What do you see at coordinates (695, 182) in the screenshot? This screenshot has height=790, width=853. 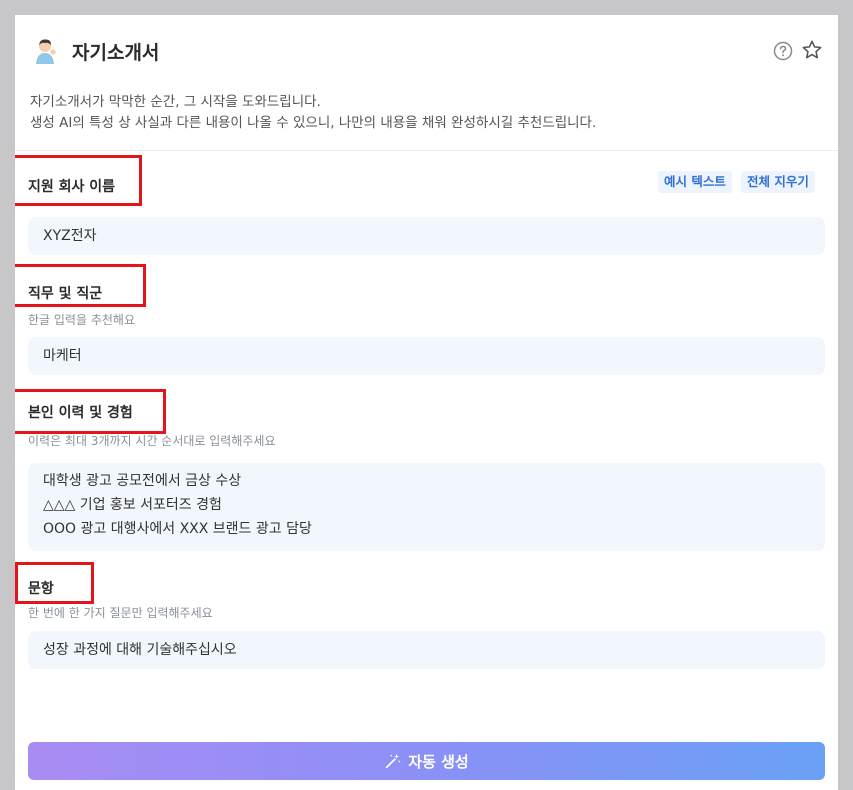 I see `example-text-button: 예시 텍스트` at bounding box center [695, 182].